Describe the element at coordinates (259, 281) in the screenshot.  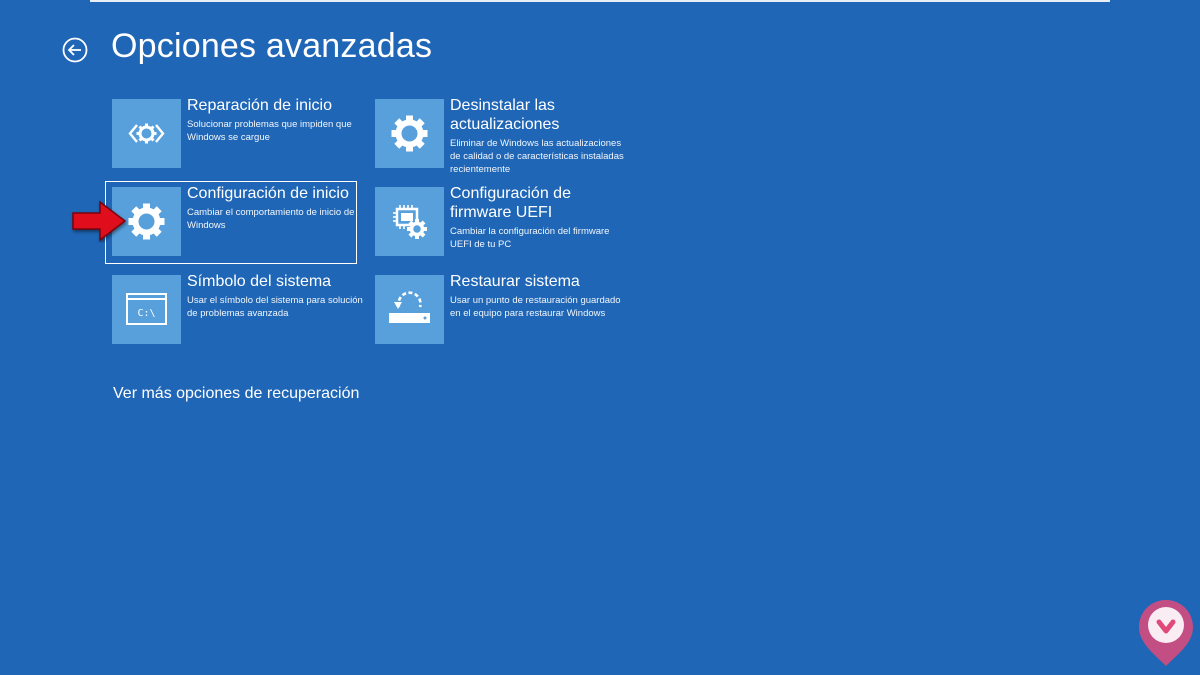
I see `option-title: Símbolo del sistema` at that location.